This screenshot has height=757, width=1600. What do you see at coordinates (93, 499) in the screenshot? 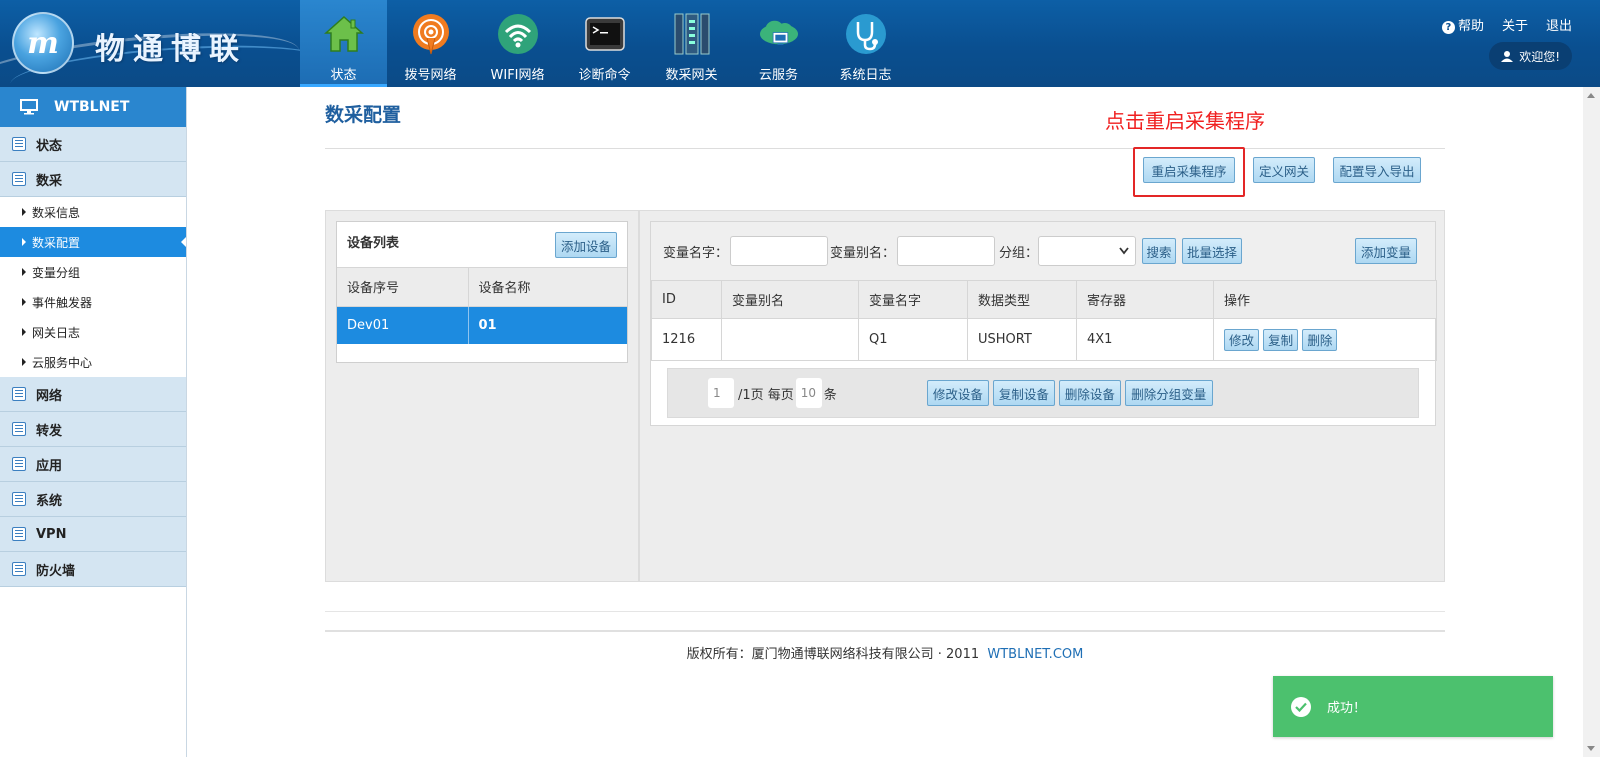
I see `sidebar-group-system: 系统` at bounding box center [93, 499].